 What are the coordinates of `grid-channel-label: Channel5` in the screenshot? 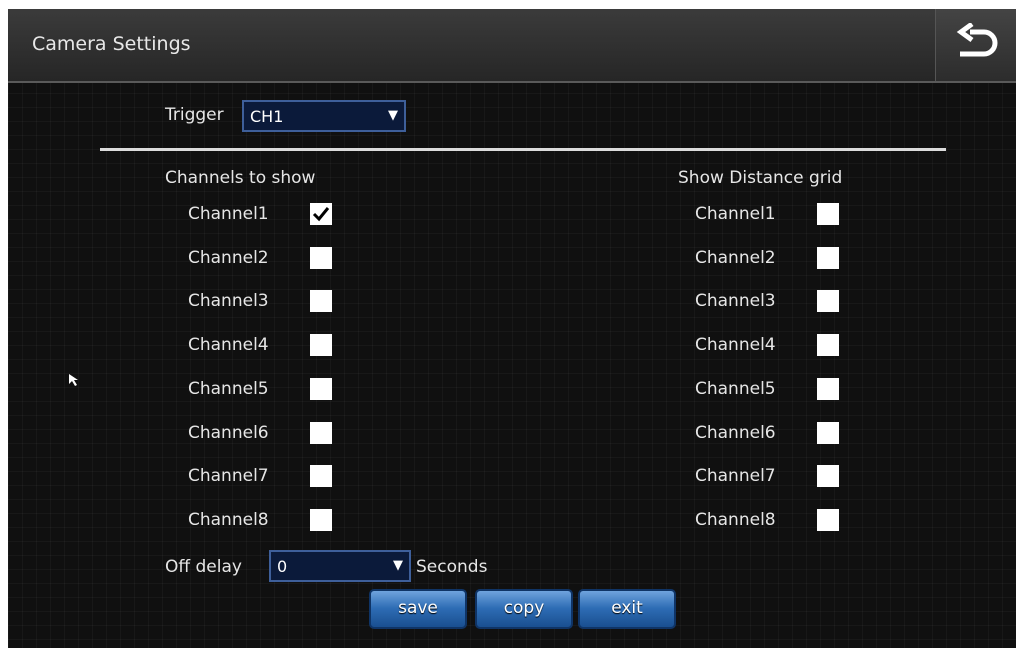 It's located at (735, 388).